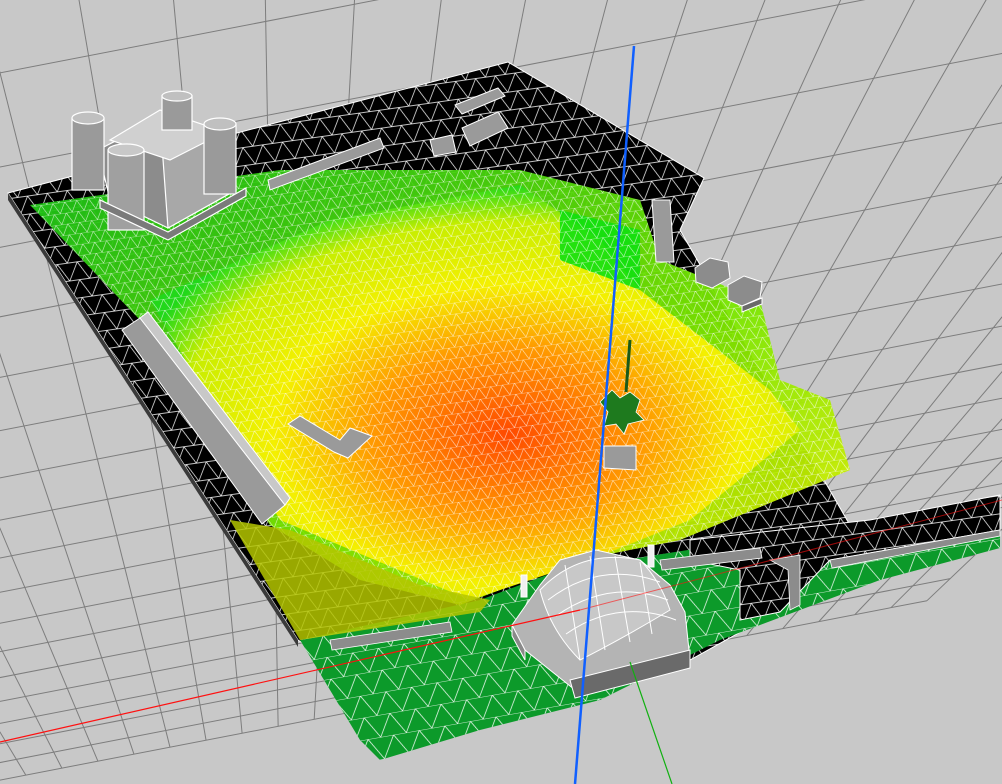 This screenshot has height=784, width=1002. Describe the element at coordinates (651, 722) in the screenshot. I see `y-axis` at that location.